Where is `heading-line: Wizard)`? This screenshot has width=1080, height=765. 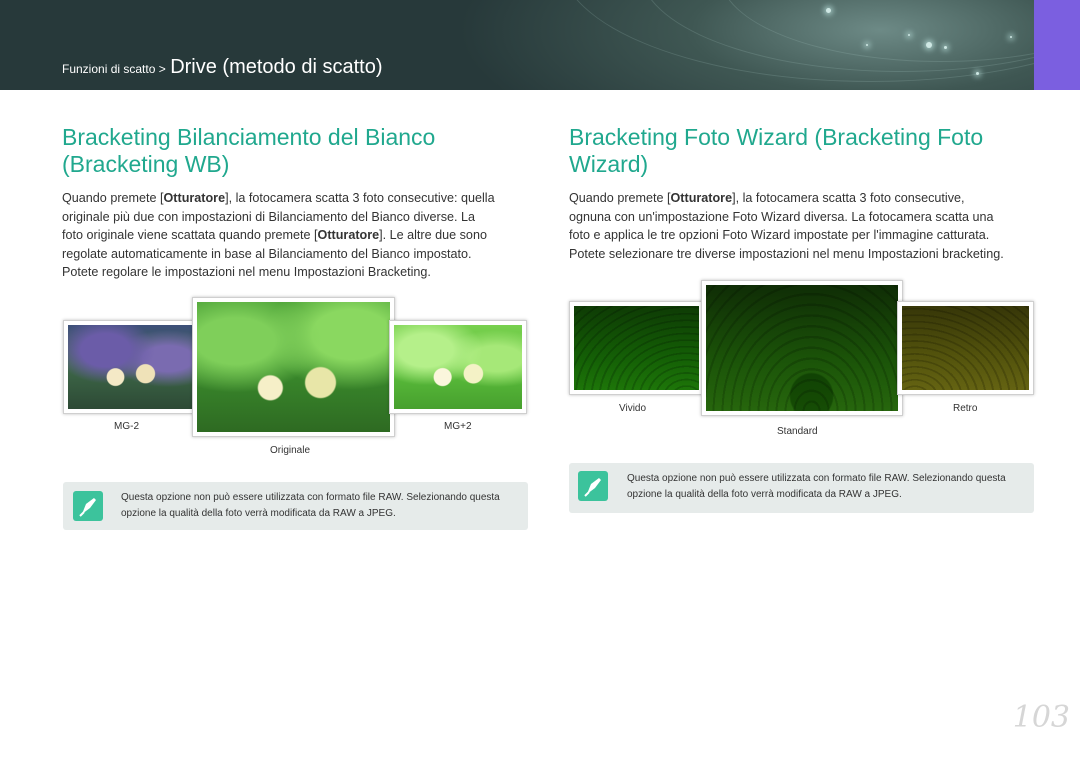 heading-line: Wizard) is located at coordinates (609, 164).